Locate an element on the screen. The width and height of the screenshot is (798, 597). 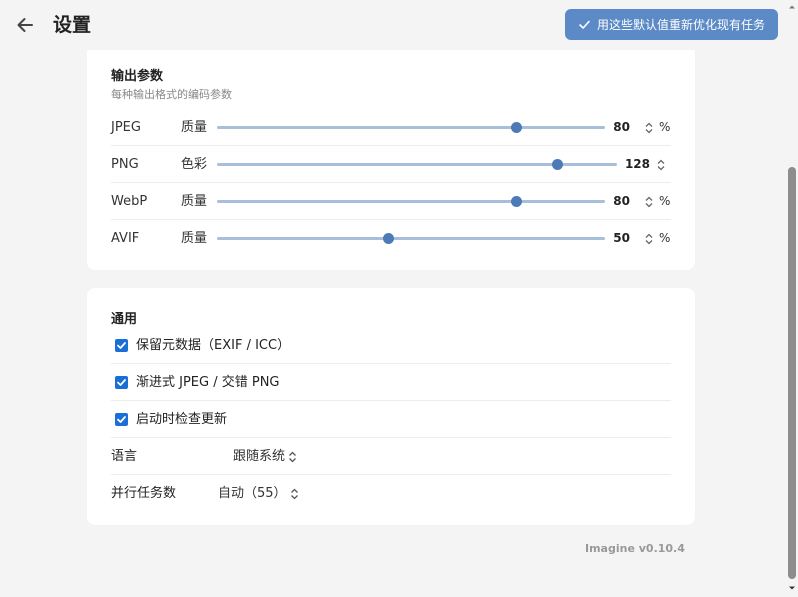
format-row-webp: WebP 质量 80 % is located at coordinates (391, 201).